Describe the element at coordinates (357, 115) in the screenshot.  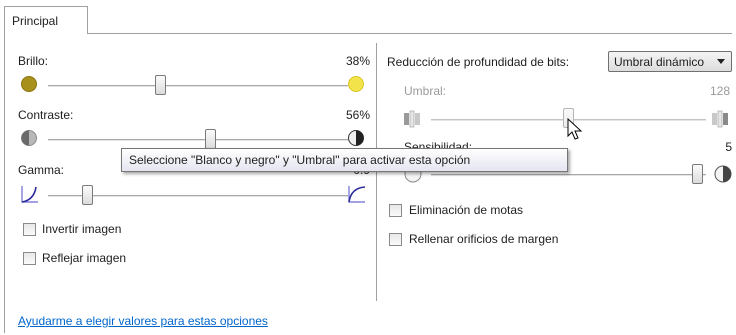
I see `contrast-value: 56%` at that location.